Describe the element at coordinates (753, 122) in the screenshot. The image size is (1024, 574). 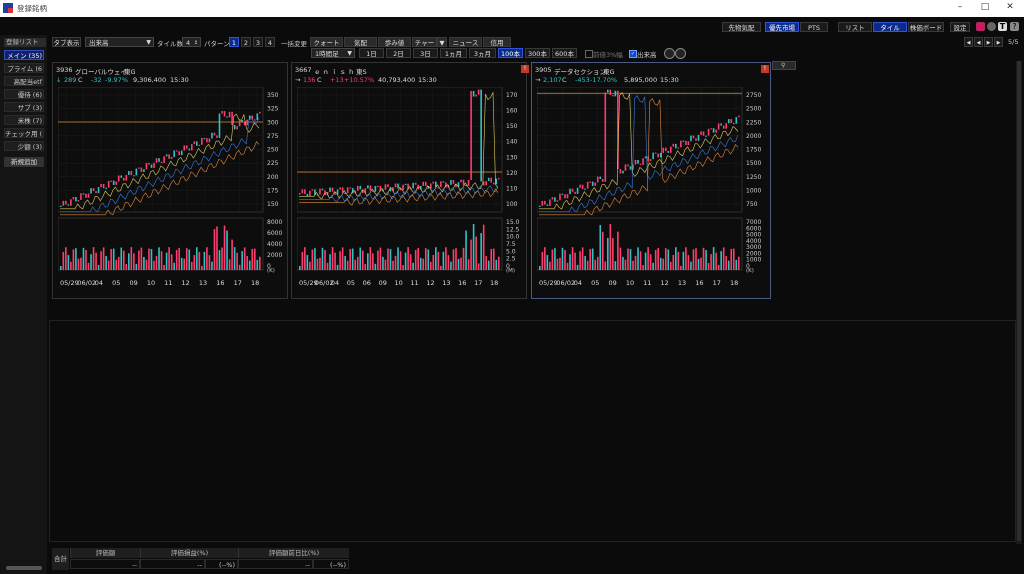
I see `y-tick-label: 2250` at that location.